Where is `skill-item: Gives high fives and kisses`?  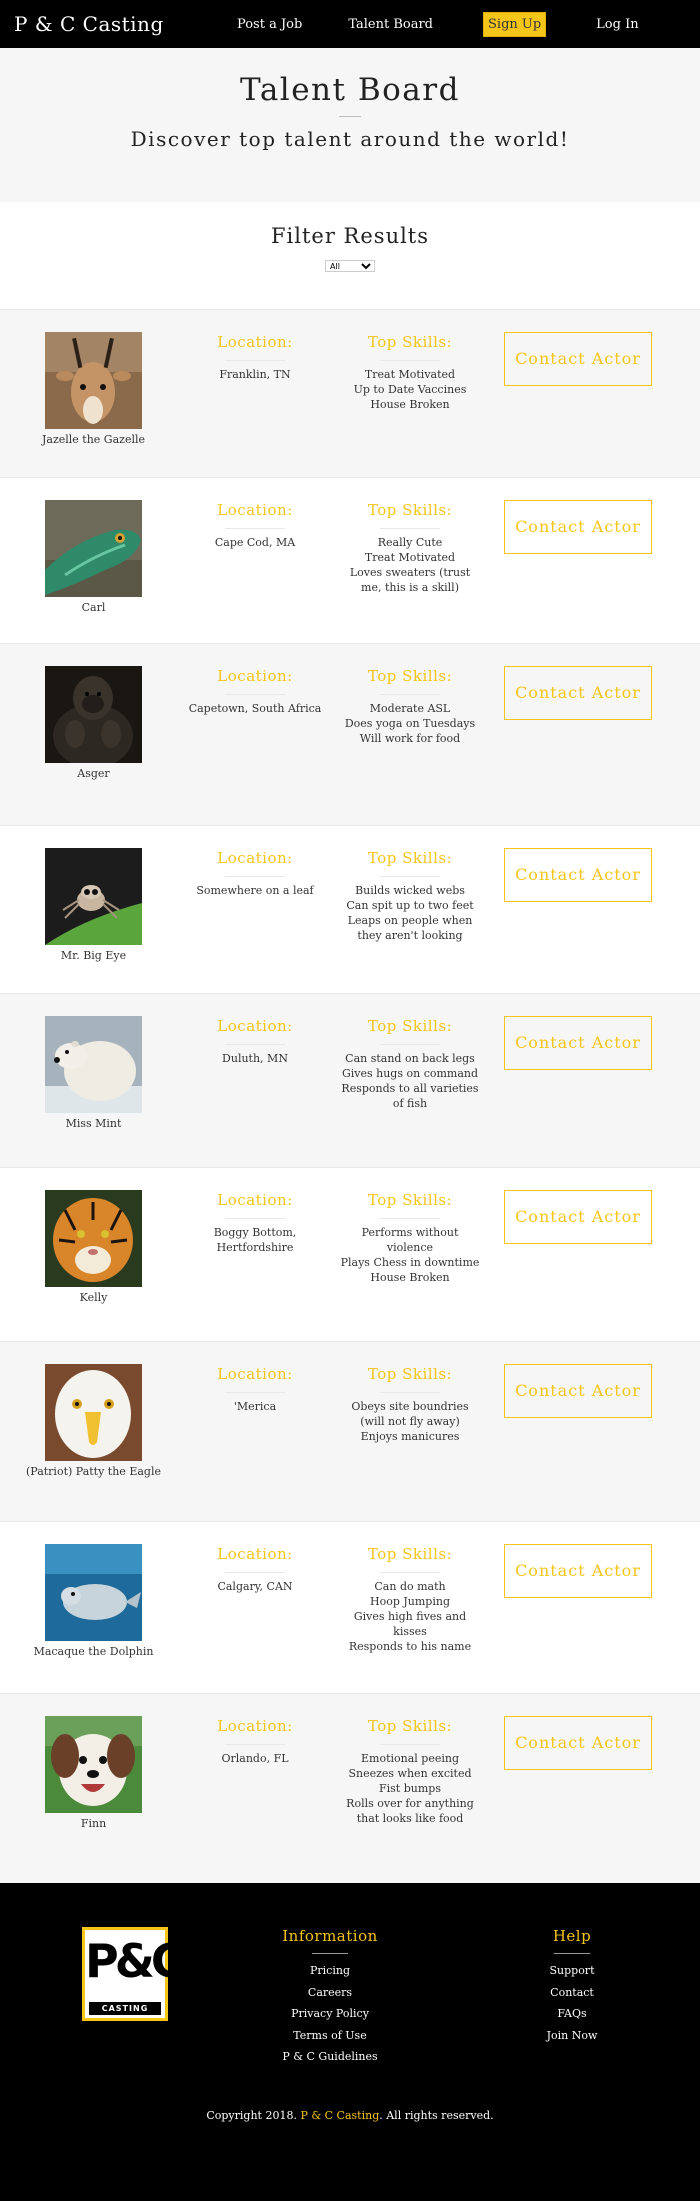
skill-item: Gives high fives and kisses is located at coordinates (410, 1624).